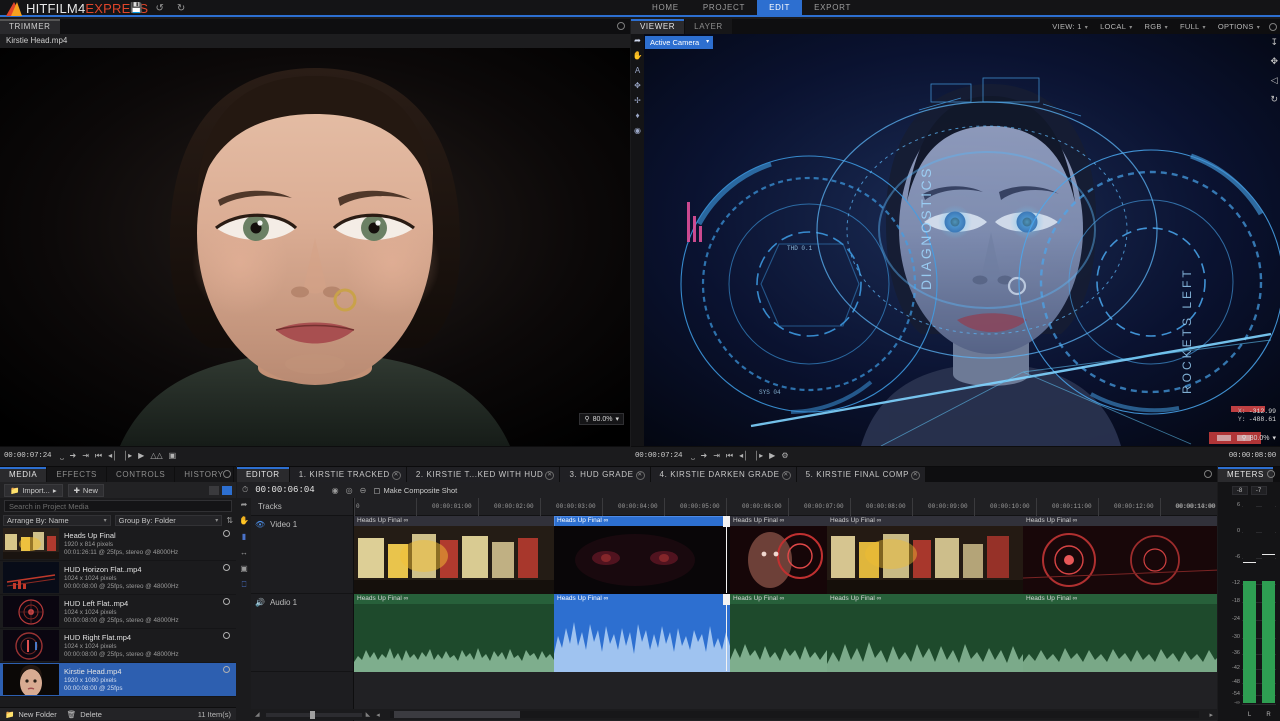  What do you see at coordinates (1193, 26) in the screenshot?
I see `quality-dropdown: FULL ▾` at bounding box center [1193, 26].